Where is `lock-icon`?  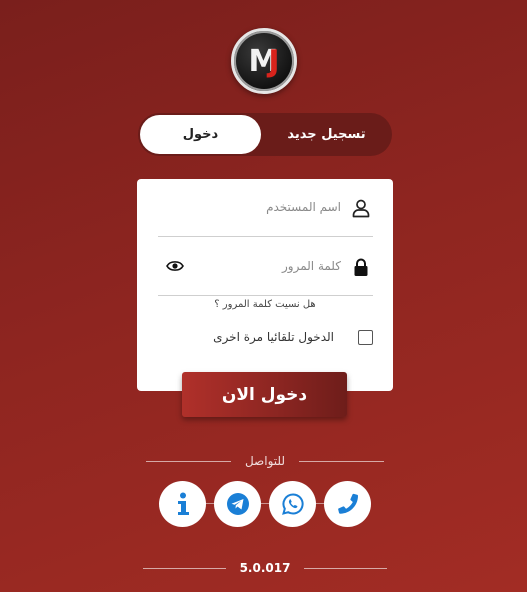 lock-icon is located at coordinates (361, 267).